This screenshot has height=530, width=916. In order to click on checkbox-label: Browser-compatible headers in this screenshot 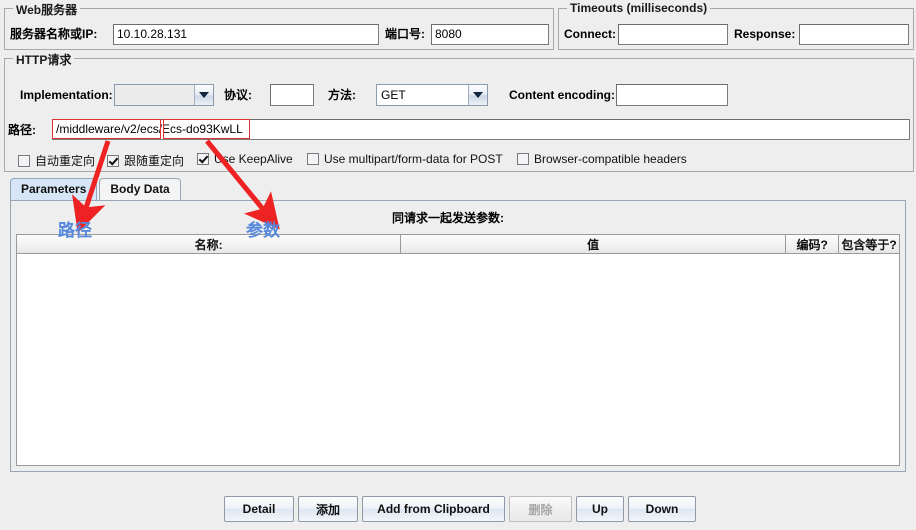, I will do `click(610, 159)`.